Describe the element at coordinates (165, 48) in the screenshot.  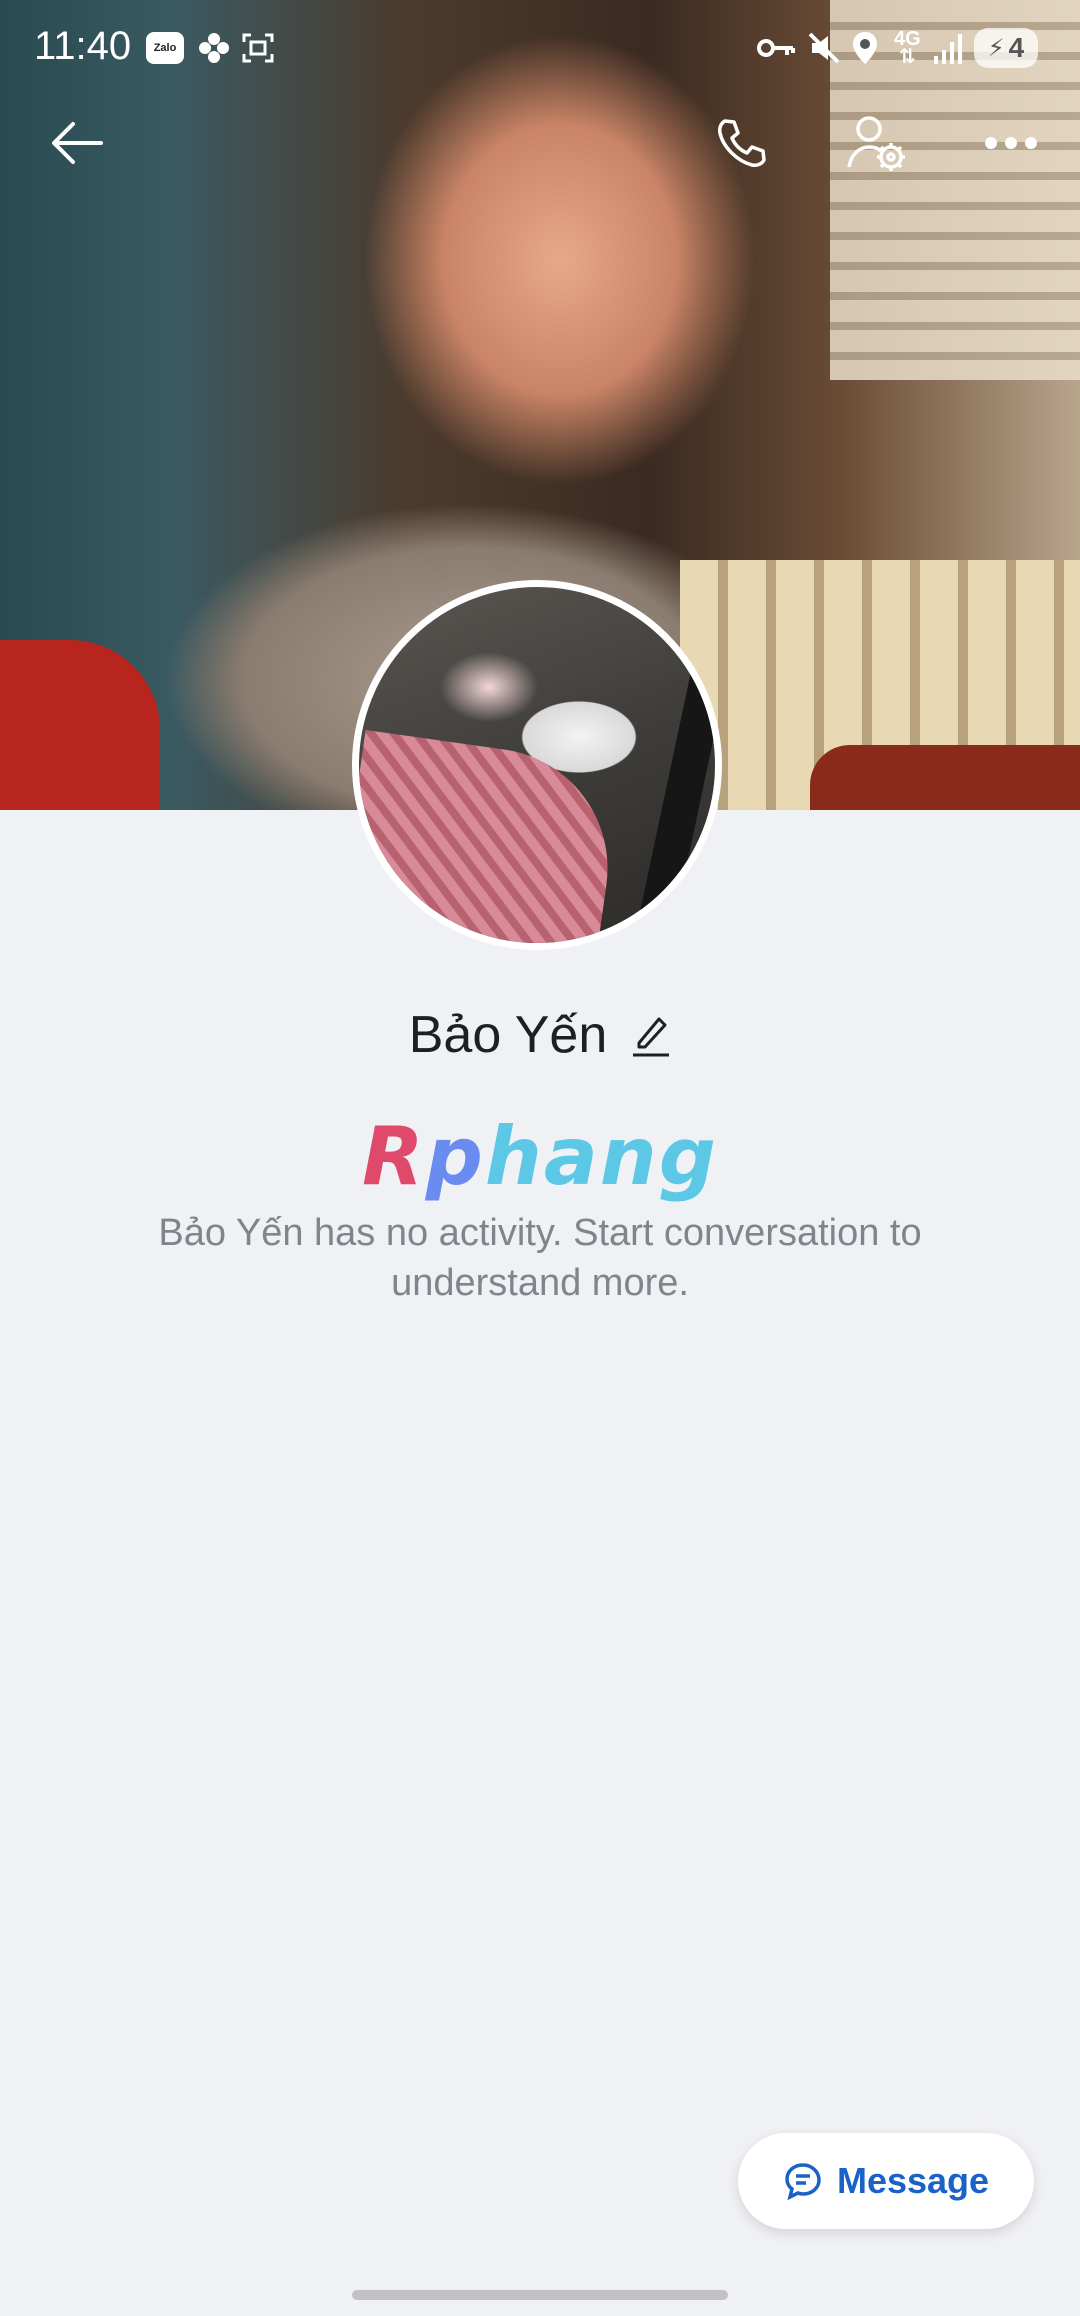
I see `zalo-notification-icon: Zalo` at that location.